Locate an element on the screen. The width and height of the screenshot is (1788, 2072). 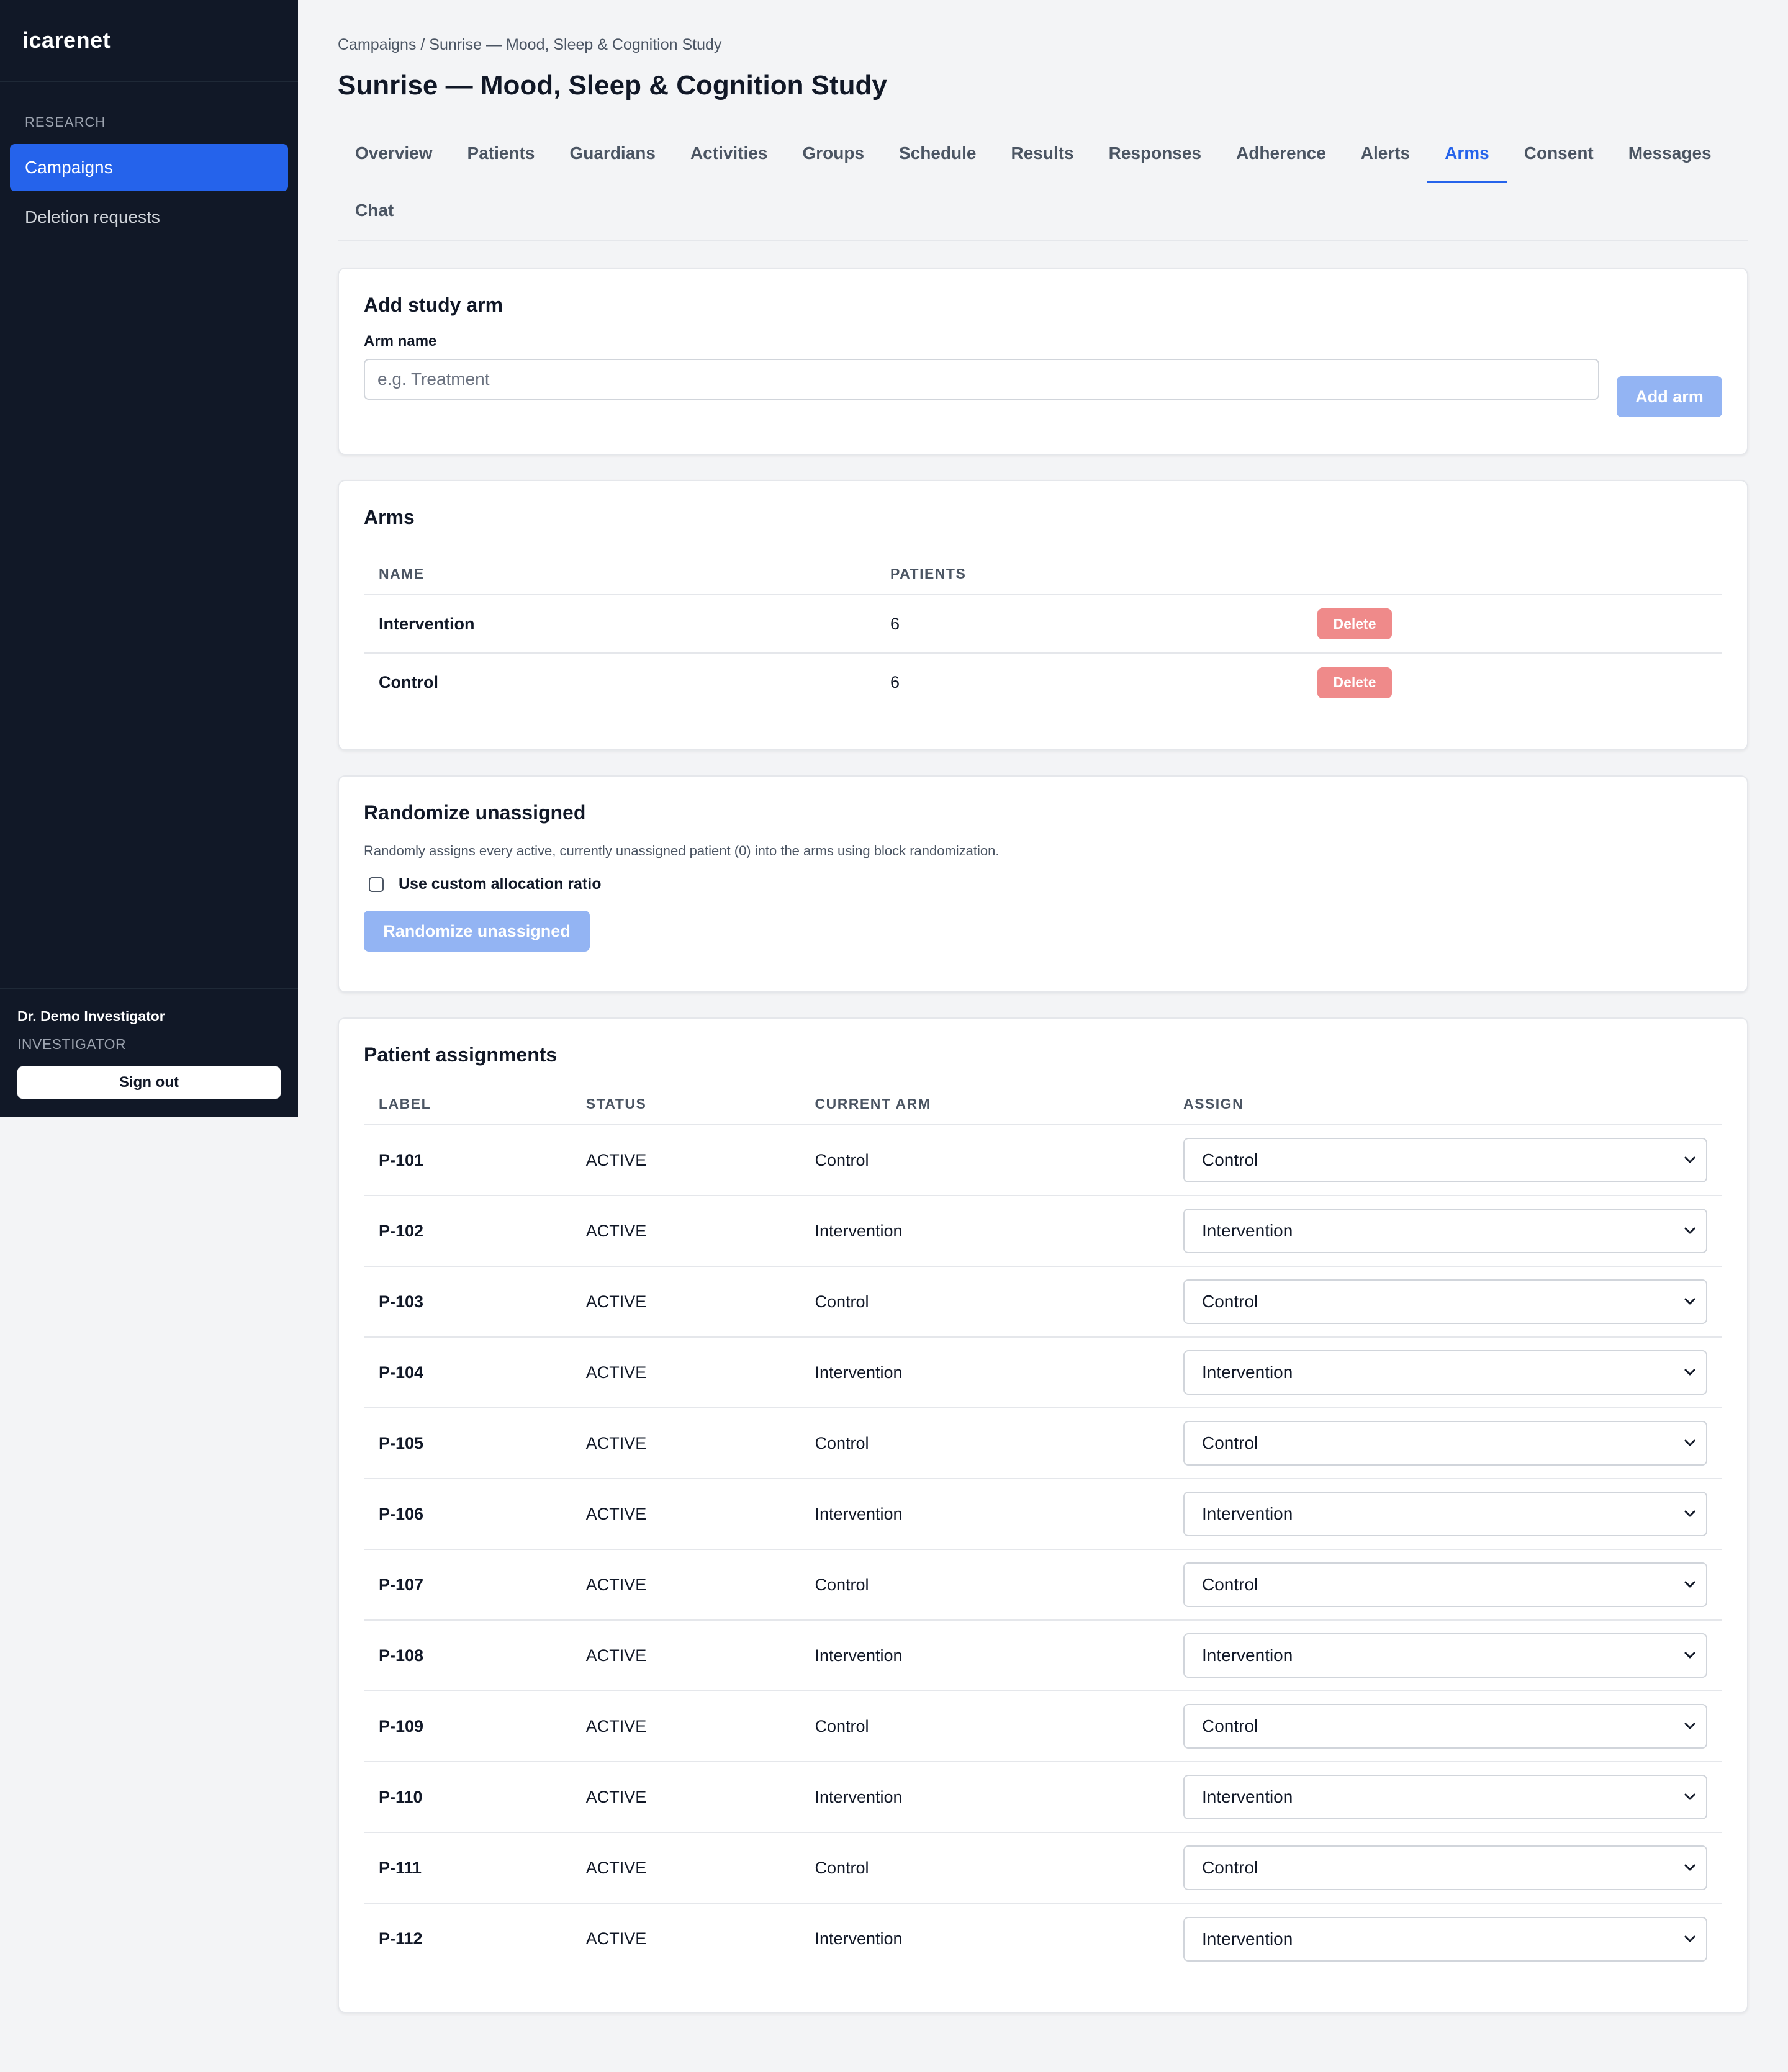
patient-label: P-110 is located at coordinates (467, 1797).